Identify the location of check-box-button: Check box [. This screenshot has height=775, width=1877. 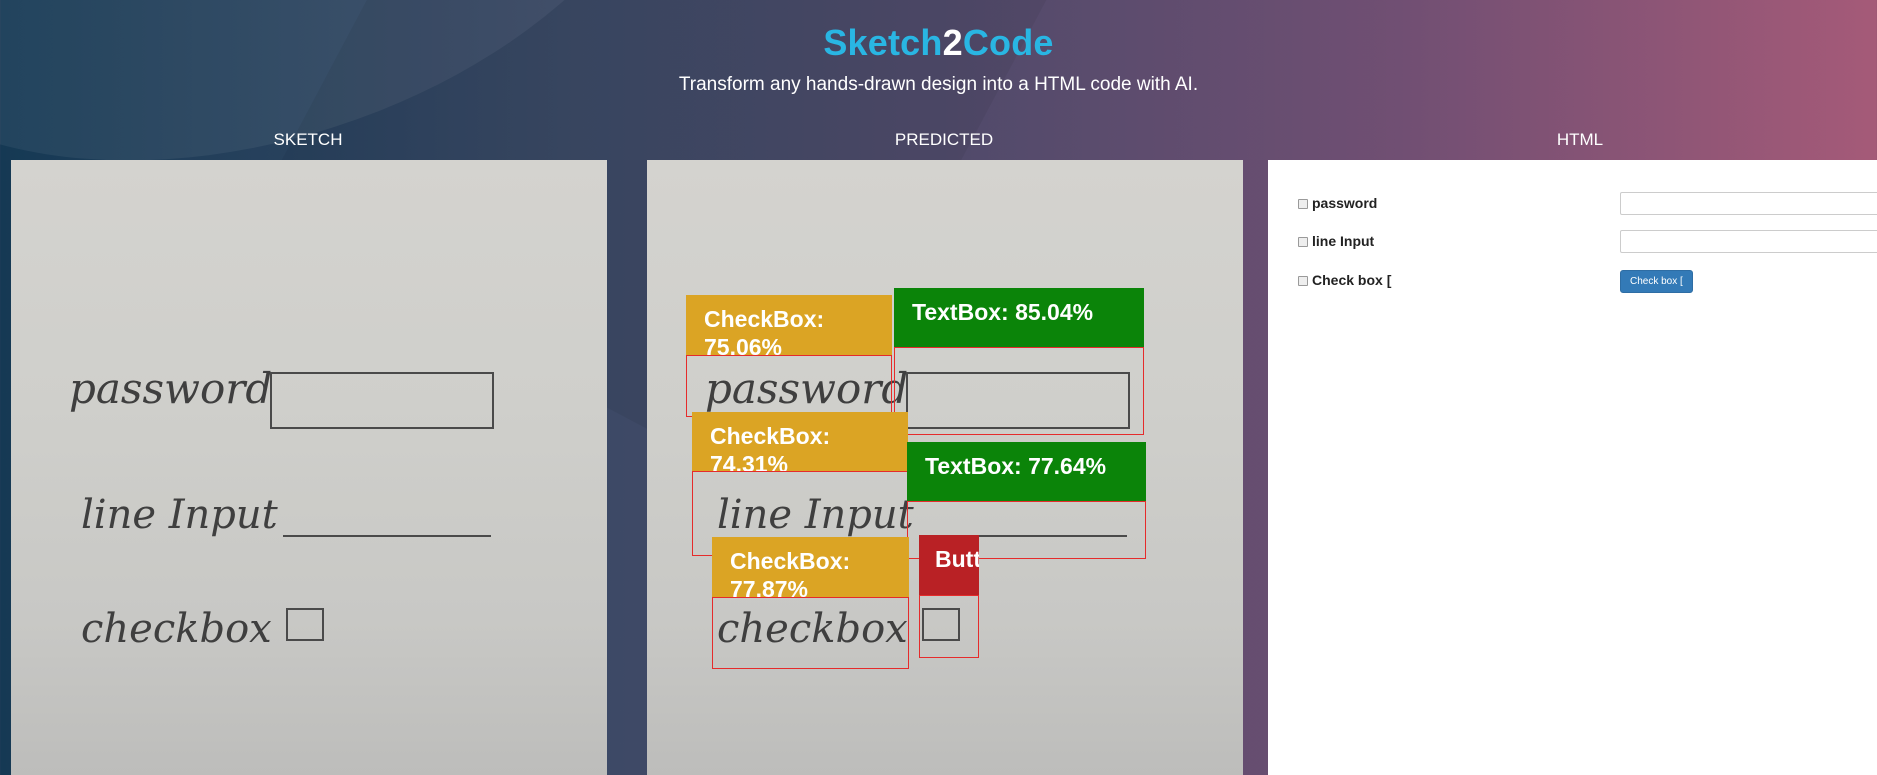
(1656, 281).